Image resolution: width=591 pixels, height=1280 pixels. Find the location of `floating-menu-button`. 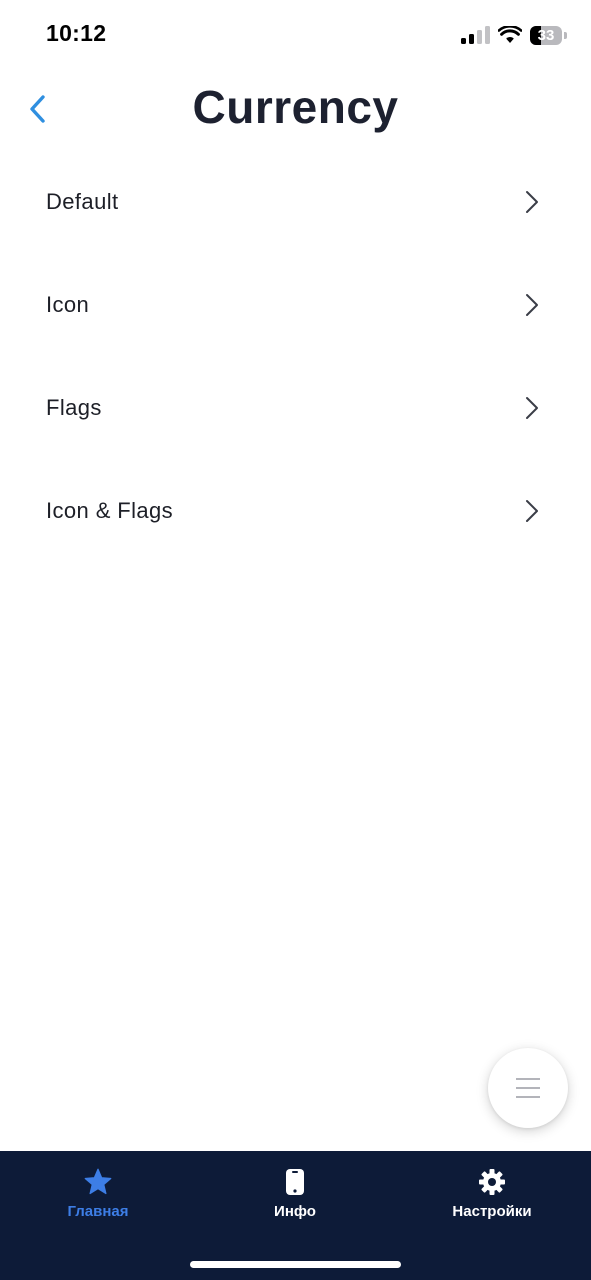

floating-menu-button is located at coordinates (528, 1088).